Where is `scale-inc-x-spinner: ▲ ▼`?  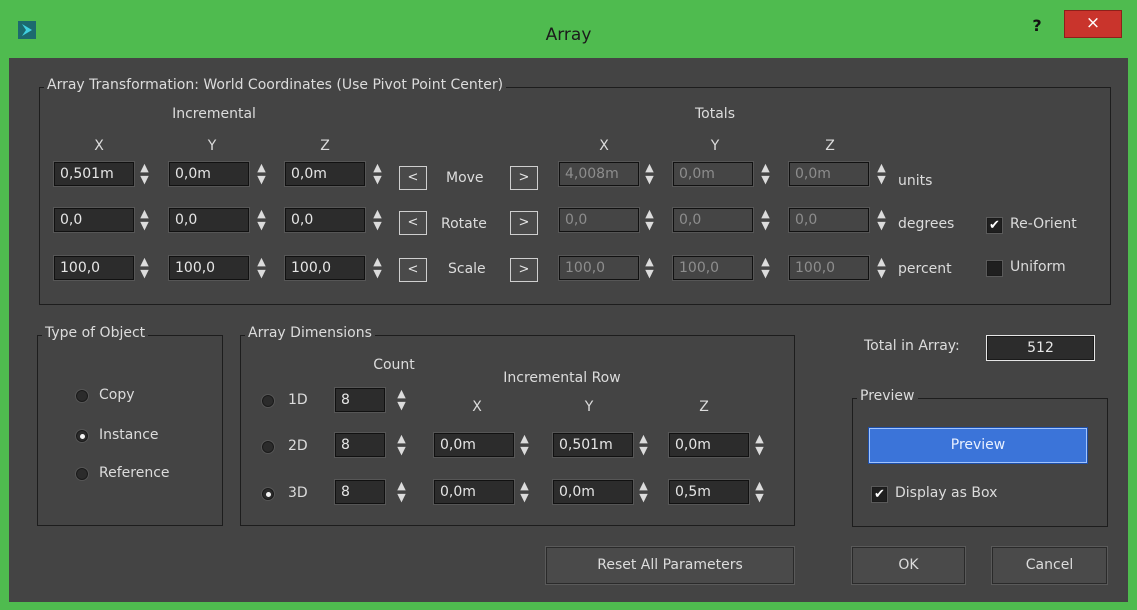 scale-inc-x-spinner: ▲ ▼ is located at coordinates (144, 268).